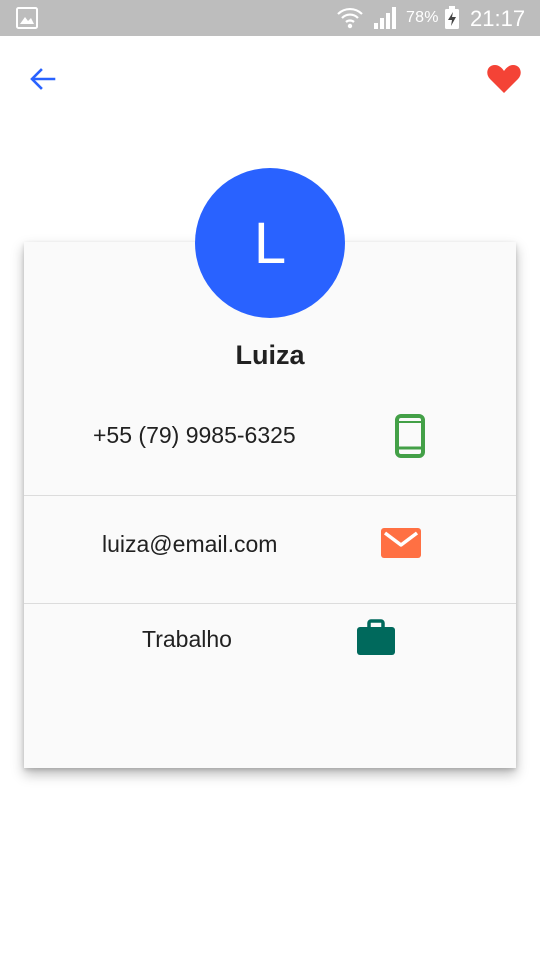 Image resolution: width=540 pixels, height=960 pixels. I want to click on back-button, so click(42, 80).